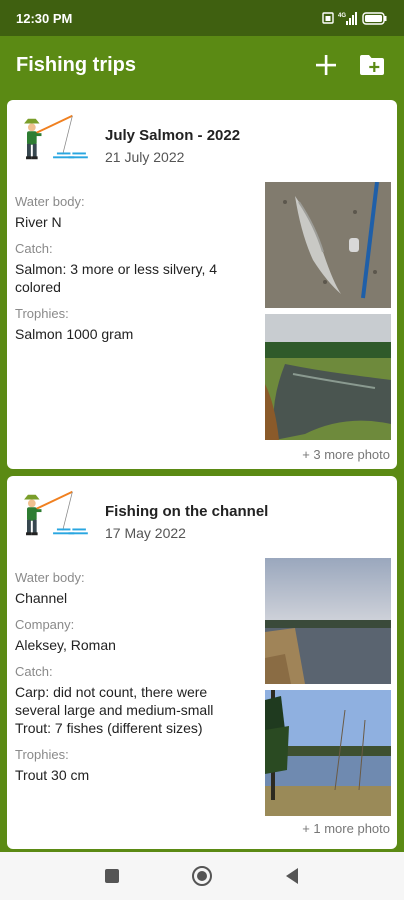 This screenshot has width=404, height=900. I want to click on trip-title: Fishing on the channel, so click(187, 511).